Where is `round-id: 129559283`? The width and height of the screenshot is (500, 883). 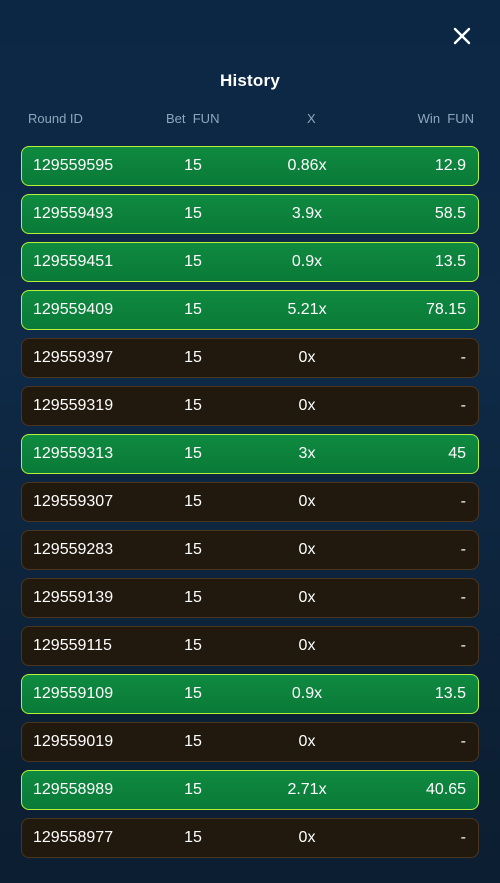 round-id: 129559283 is located at coordinates (73, 549).